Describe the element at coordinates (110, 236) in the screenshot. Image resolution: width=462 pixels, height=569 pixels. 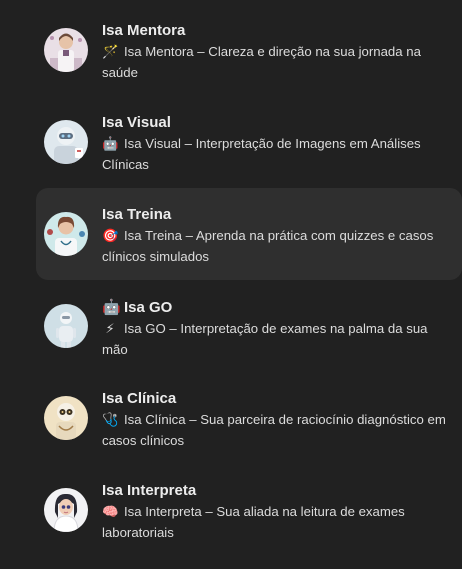
I see `target-icon: 🎯` at that location.